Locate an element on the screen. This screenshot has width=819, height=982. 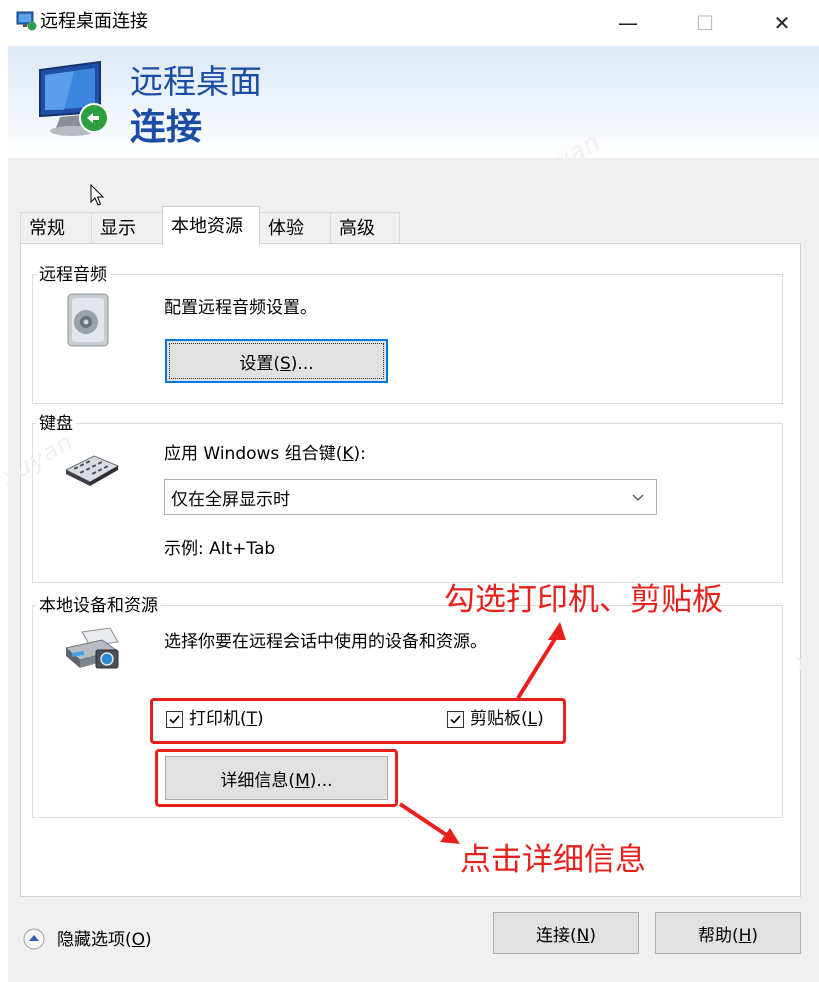
minimize-button: — is located at coordinates (628, 23).